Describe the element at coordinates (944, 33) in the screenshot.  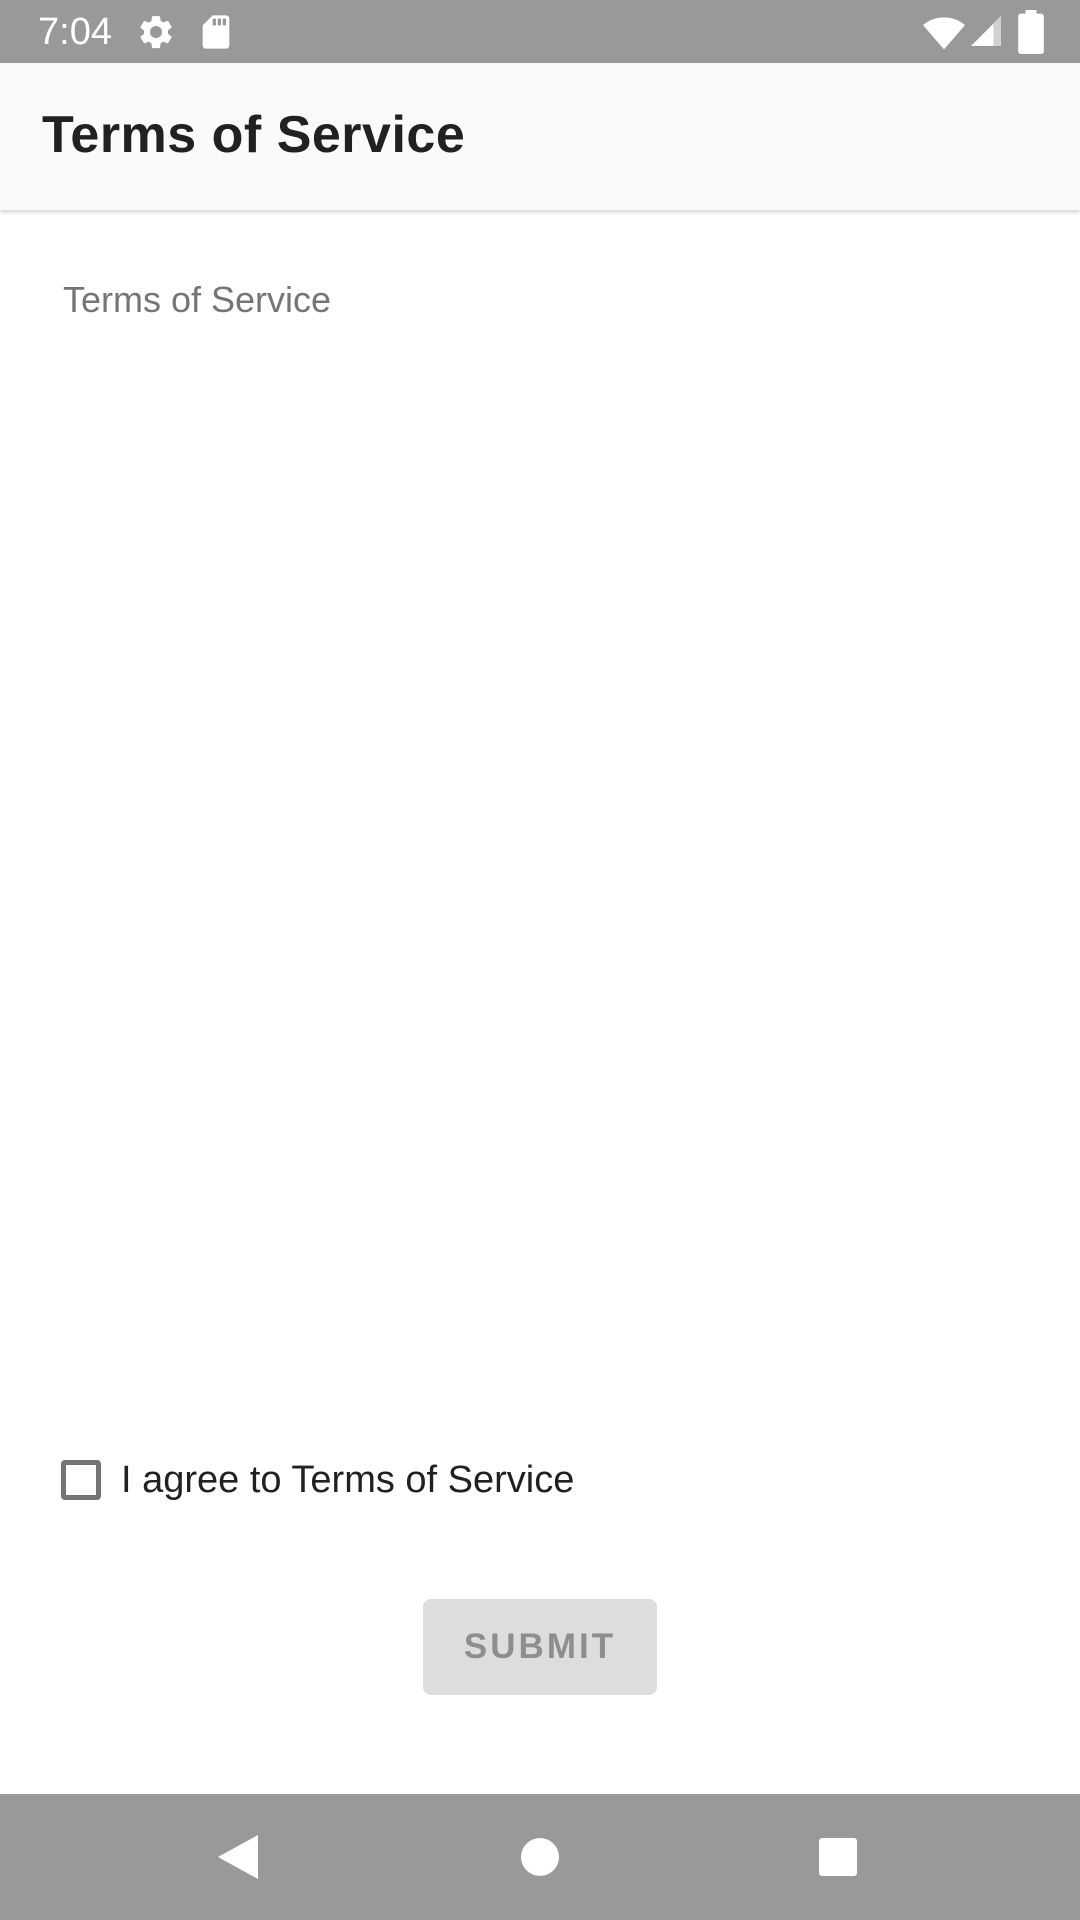
I see `wifi-icon` at that location.